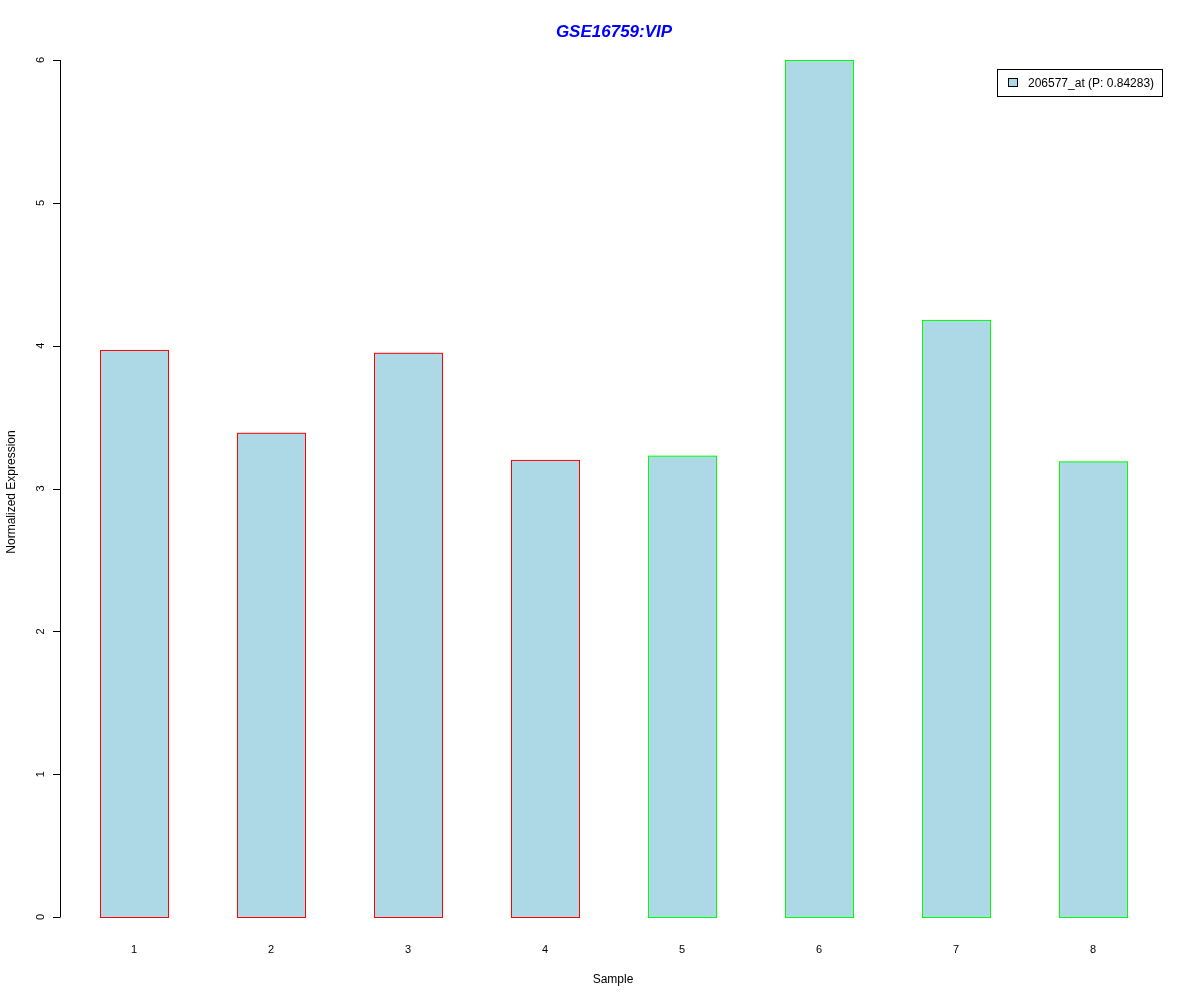  Describe the element at coordinates (614, 31) in the screenshot. I see `chart-title: GSE16759:VIP` at that location.